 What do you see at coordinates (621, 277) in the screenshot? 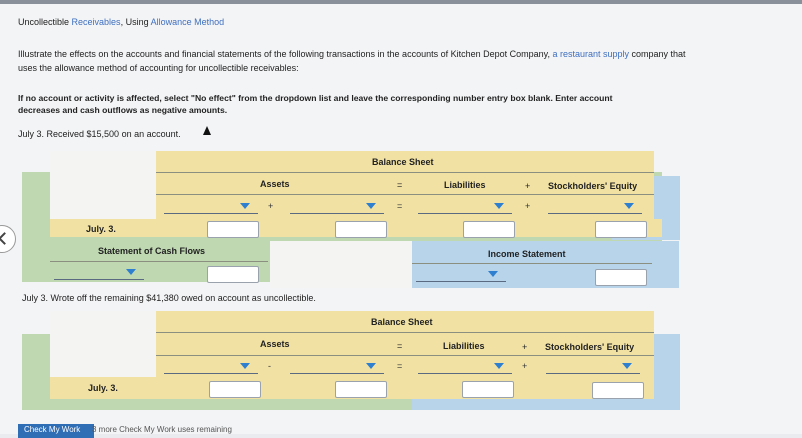
I see `income-amount-input` at bounding box center [621, 277].